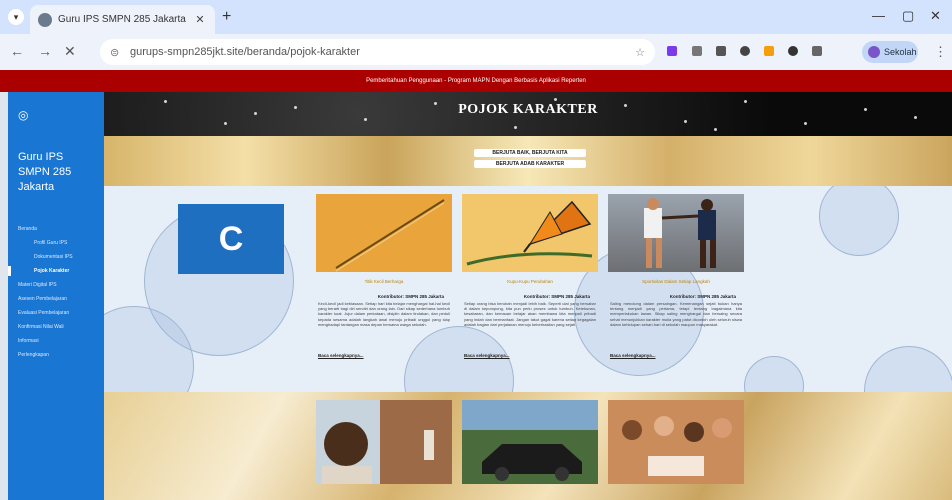  I want to click on sidebar-item-informasi: Informasi, so click(56, 341).